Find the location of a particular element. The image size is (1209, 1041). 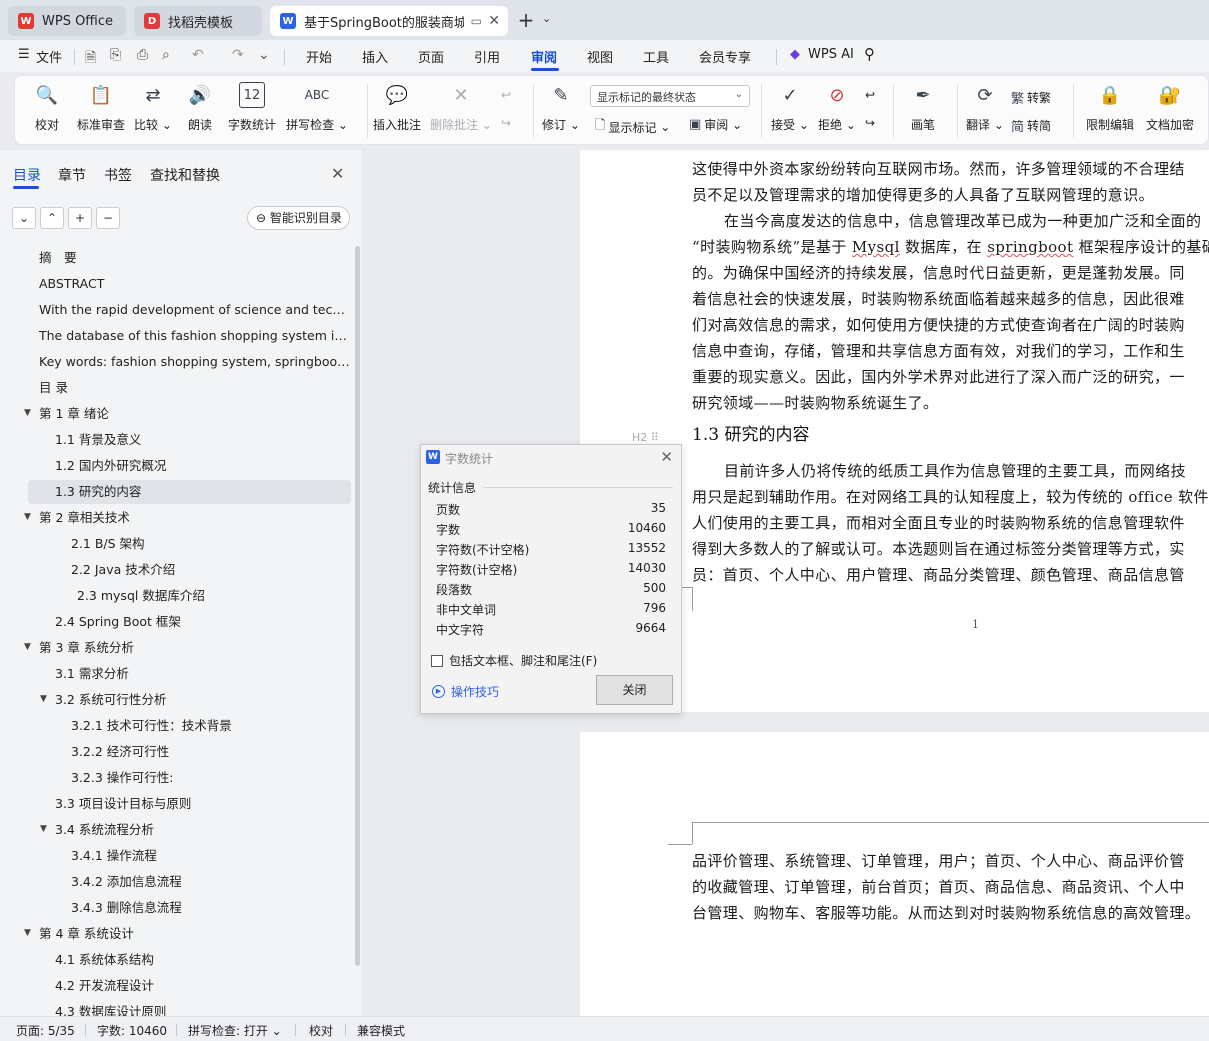

print-preview-icon: ⌕ is located at coordinates (166, 55).